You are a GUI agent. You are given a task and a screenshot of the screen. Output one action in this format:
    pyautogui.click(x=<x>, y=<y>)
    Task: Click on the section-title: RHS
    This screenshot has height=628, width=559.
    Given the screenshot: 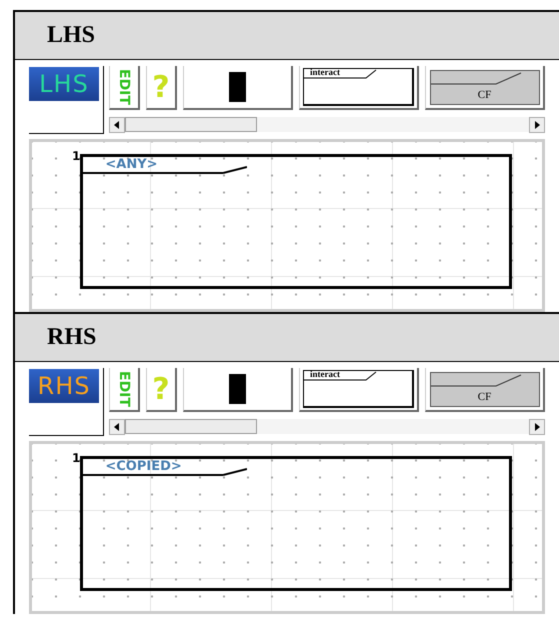 What is the action you would take?
    pyautogui.click(x=71, y=337)
    